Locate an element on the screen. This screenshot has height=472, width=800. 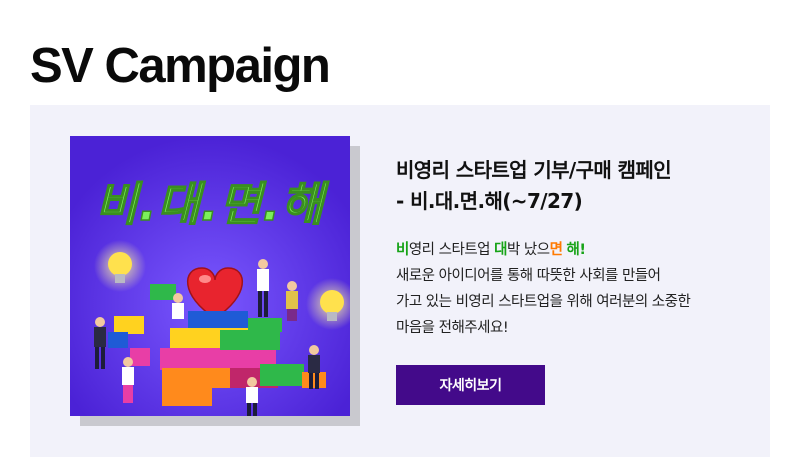
tagline-text: 박 났으 is located at coordinates (528, 250).